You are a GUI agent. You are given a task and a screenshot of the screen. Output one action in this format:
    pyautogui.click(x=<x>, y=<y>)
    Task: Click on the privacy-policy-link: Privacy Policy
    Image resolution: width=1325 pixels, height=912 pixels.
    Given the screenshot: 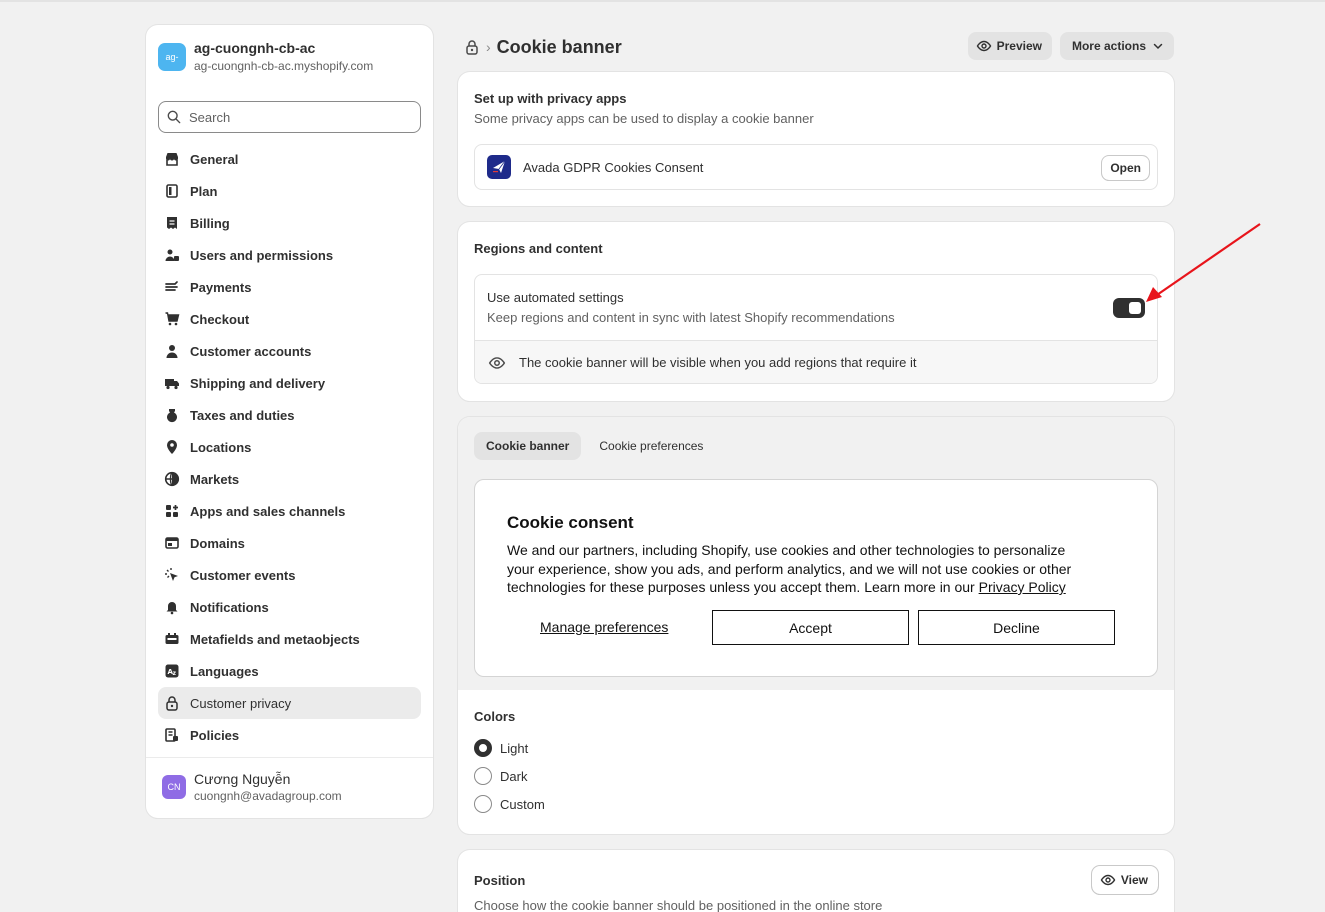 What is the action you would take?
    pyautogui.click(x=1022, y=587)
    